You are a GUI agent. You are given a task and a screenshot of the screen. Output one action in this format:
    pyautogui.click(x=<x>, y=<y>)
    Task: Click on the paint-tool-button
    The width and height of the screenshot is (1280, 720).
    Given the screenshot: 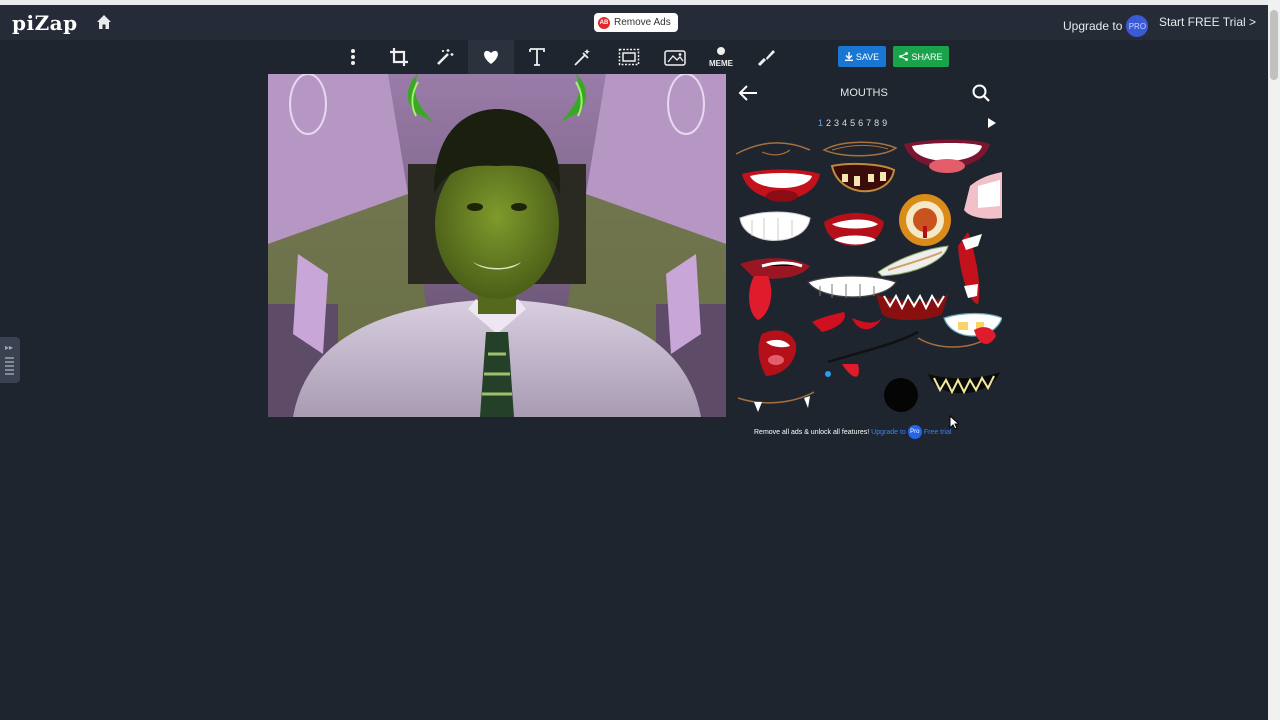 What is the action you would take?
    pyautogui.click(x=767, y=57)
    